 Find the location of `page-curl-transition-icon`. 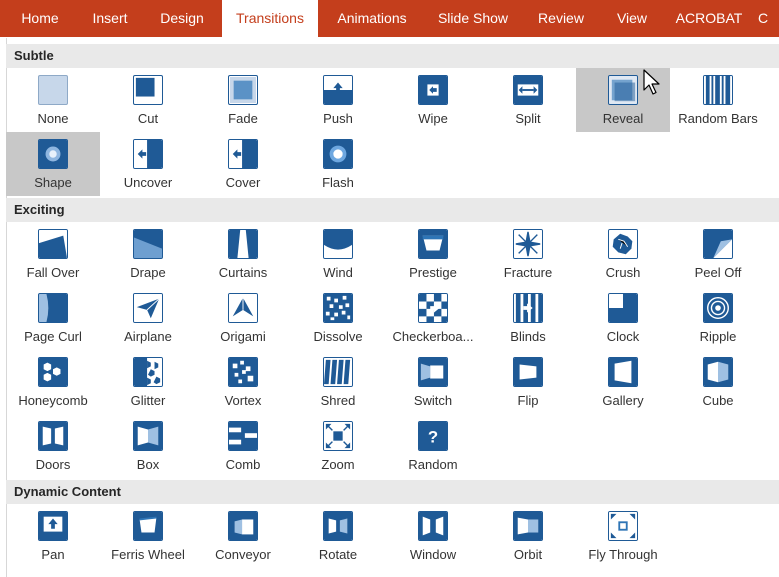

page-curl-transition-icon is located at coordinates (53, 308).